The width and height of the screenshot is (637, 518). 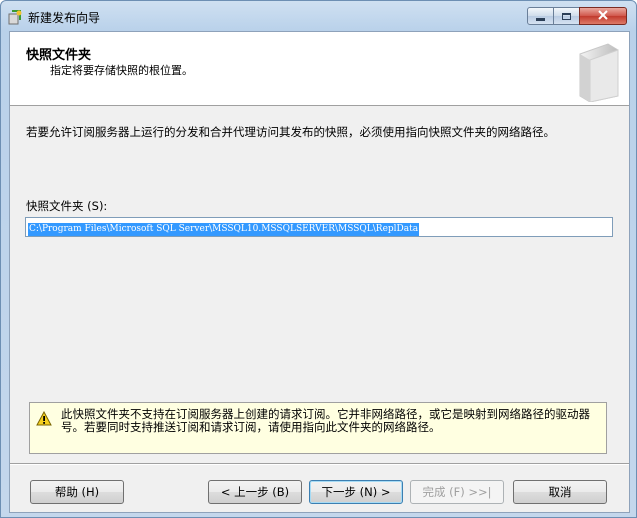 What do you see at coordinates (59, 55) in the screenshot?
I see `page-title: 快照文件夹` at bounding box center [59, 55].